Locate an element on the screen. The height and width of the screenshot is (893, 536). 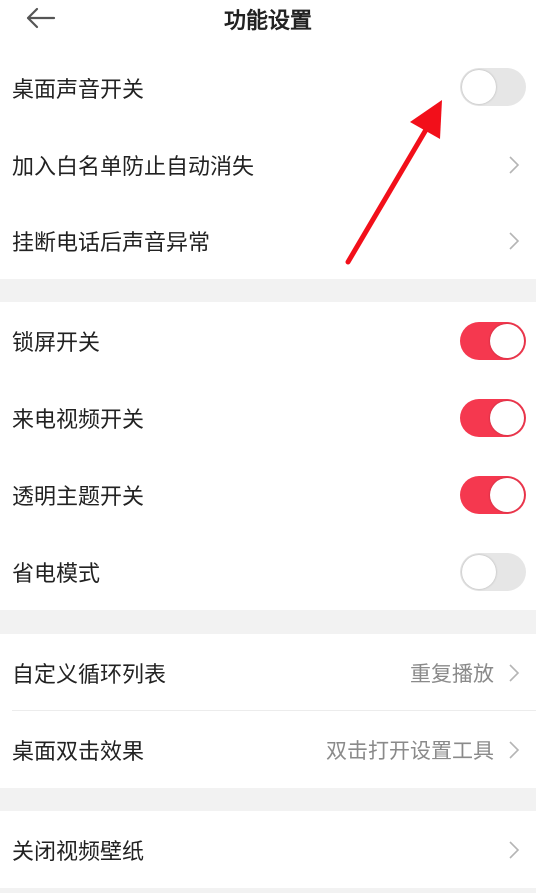
row-lock-screen: 锁屏开关 is located at coordinates (268, 340).